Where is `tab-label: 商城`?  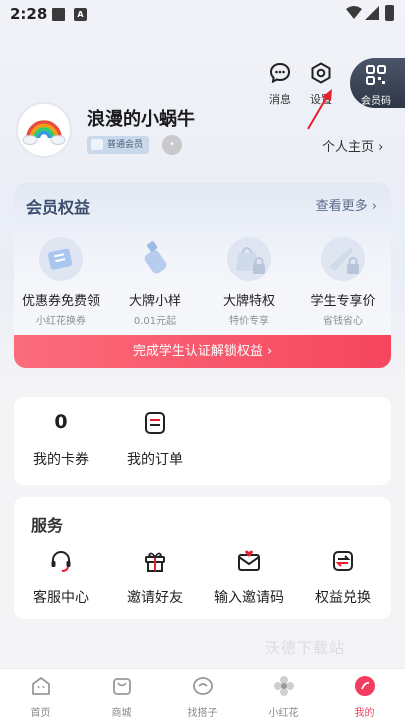 tab-label: 商城 is located at coordinates (121, 713).